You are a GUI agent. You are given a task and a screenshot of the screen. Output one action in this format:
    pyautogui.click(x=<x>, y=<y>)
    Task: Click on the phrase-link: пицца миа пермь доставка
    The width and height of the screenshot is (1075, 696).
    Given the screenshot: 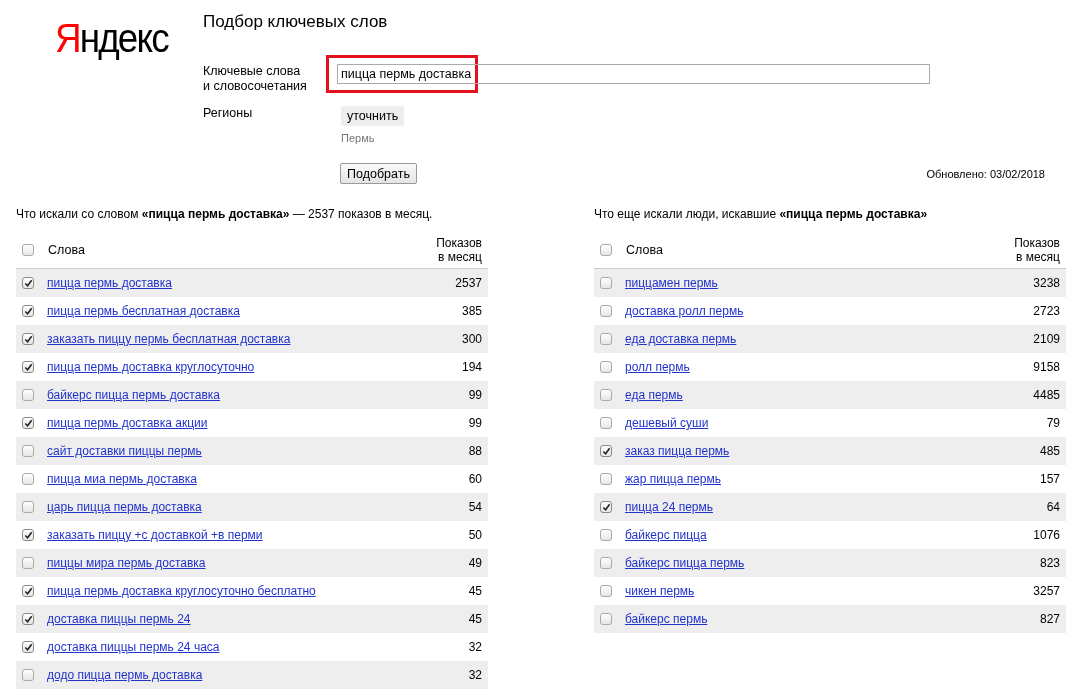 What is the action you would take?
    pyautogui.click(x=122, y=479)
    